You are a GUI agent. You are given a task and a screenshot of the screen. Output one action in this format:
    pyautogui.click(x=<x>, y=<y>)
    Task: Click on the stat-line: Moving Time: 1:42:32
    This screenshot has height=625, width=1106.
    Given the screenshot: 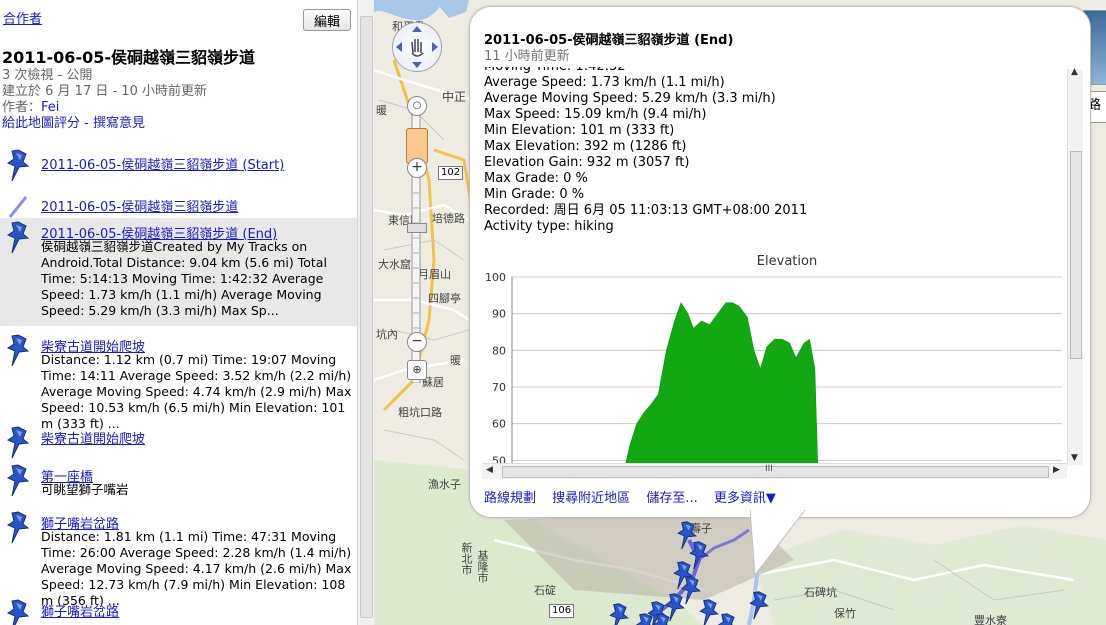 What is the action you would take?
    pyautogui.click(x=645, y=71)
    